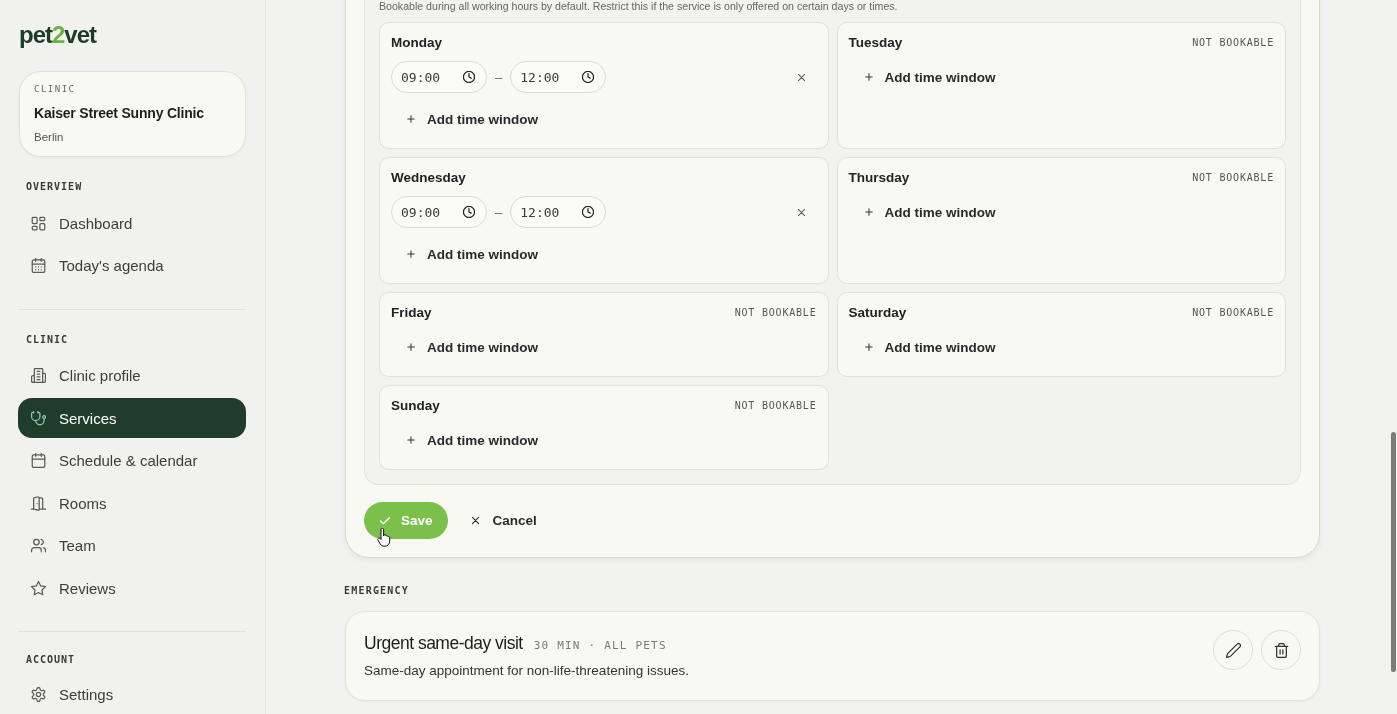 This screenshot has width=1397, height=714. What do you see at coordinates (38, 375) in the screenshot?
I see `building-icon` at bounding box center [38, 375].